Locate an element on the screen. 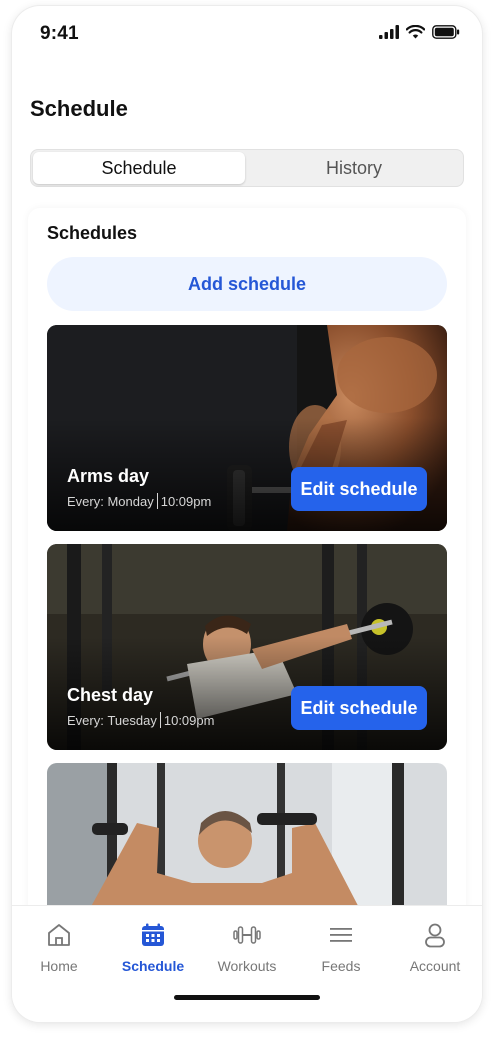 The width and height of the screenshot is (494, 1041). menu-lines-icon is located at coordinates (341, 935).